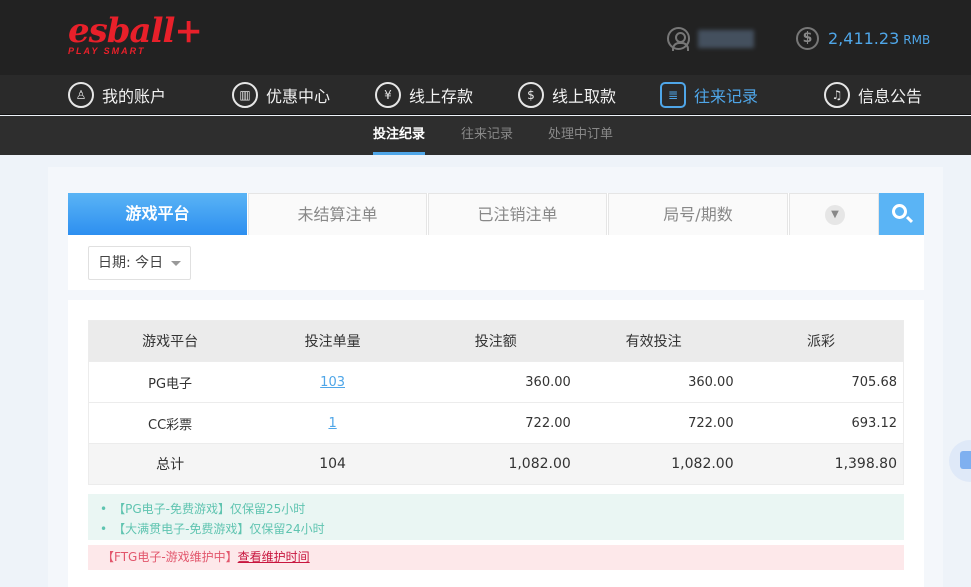 The image size is (971, 587). I want to click on col-header: 投注额, so click(495, 341).